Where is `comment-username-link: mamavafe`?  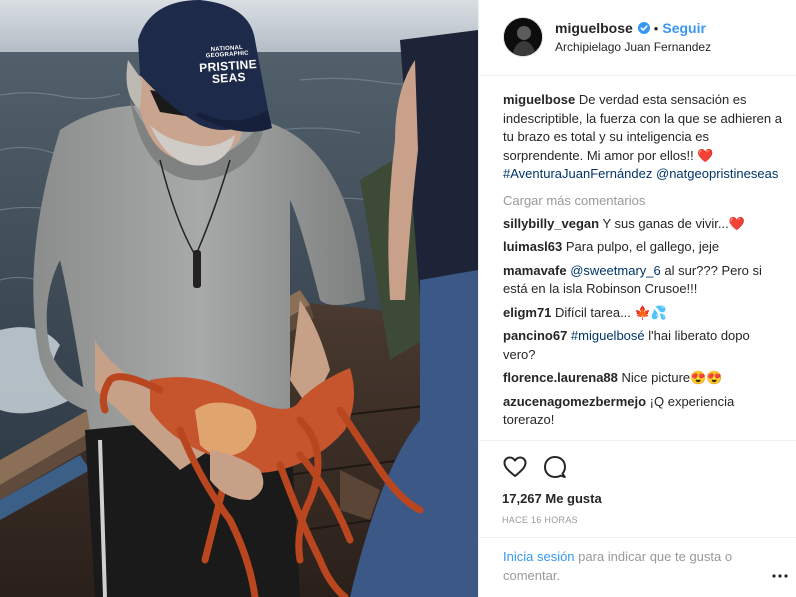 comment-username-link: mamavafe is located at coordinates (535, 270).